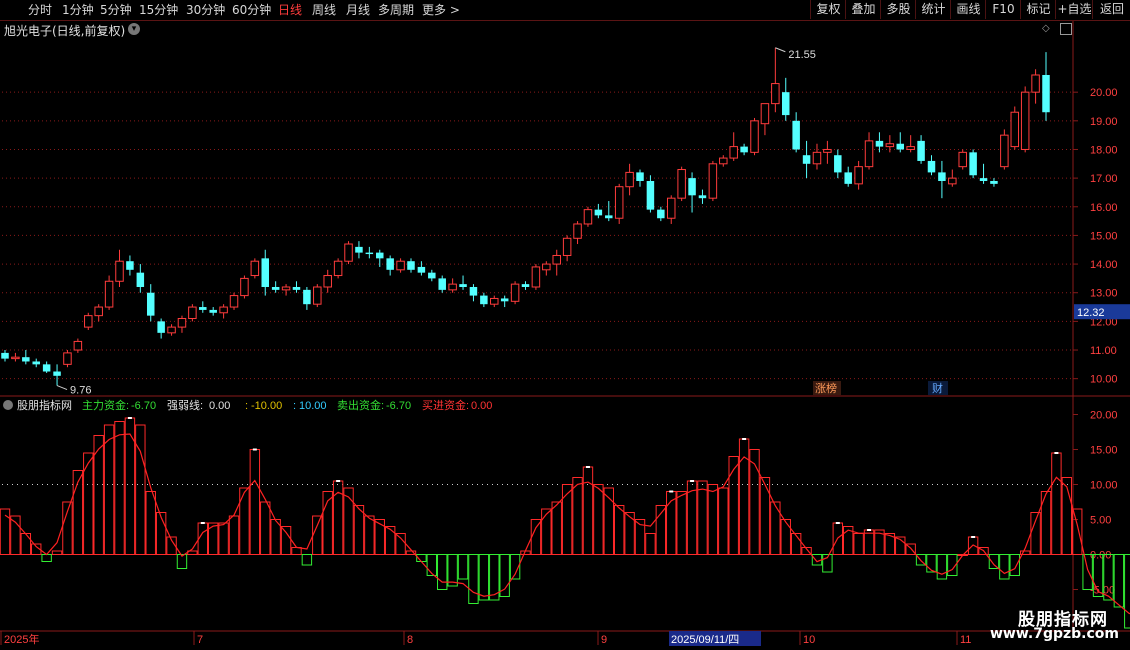 Image resolution: width=1130 pixels, height=650 pixels. I want to click on price-tick-label: 19.00, so click(1104, 122).